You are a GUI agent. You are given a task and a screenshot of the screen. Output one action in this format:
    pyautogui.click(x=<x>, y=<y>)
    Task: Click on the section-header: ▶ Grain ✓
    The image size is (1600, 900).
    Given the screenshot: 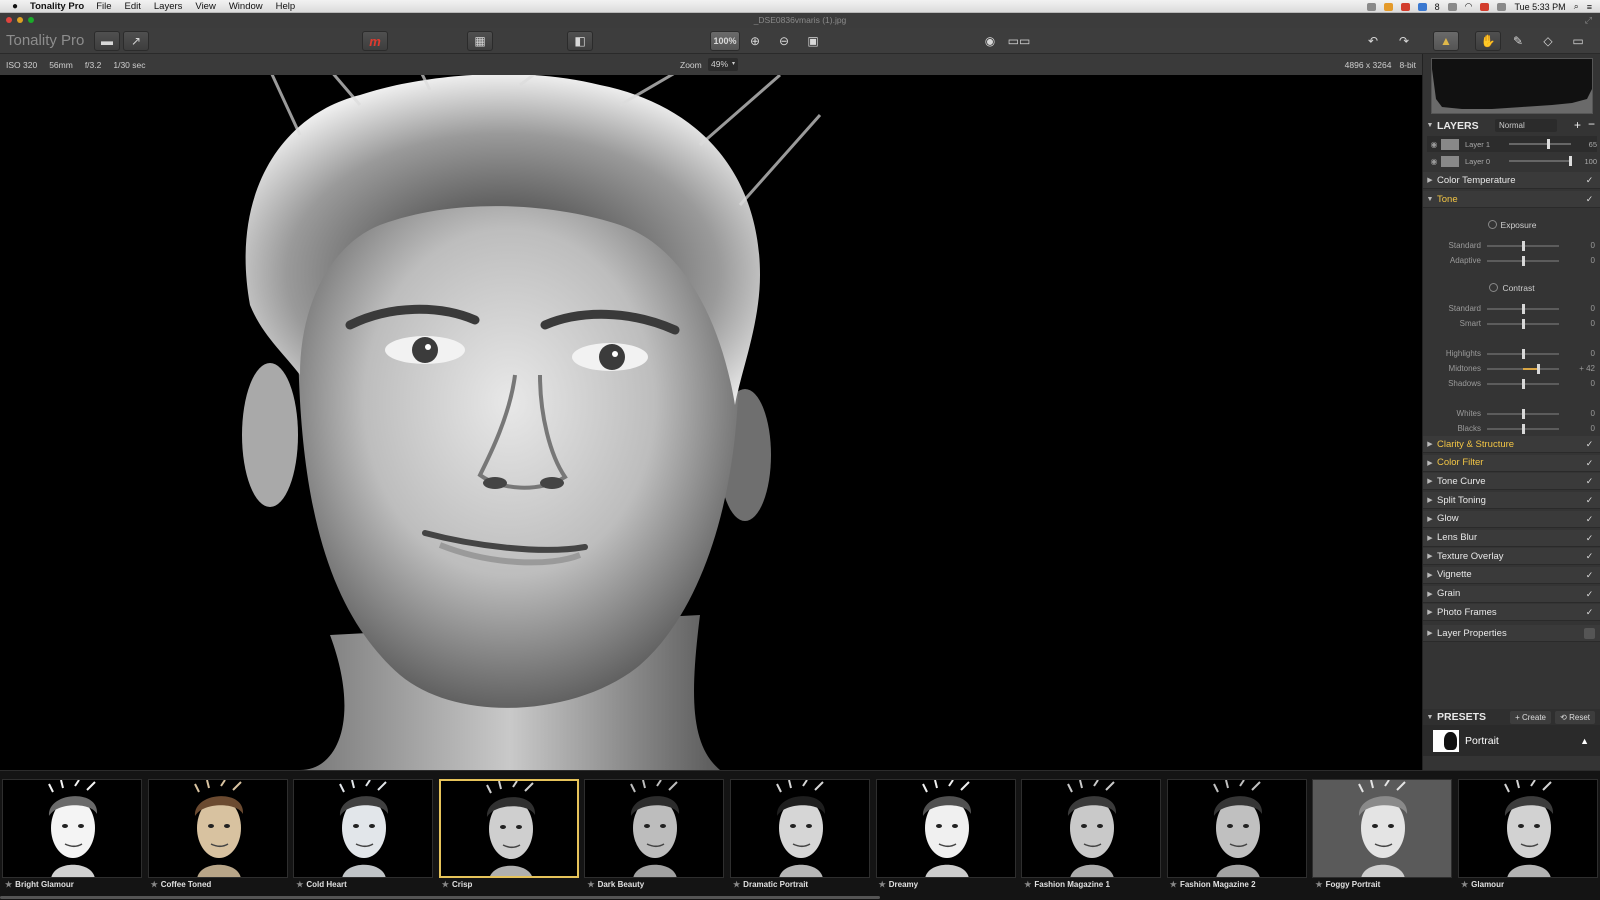 What is the action you would take?
    pyautogui.click(x=1511, y=594)
    